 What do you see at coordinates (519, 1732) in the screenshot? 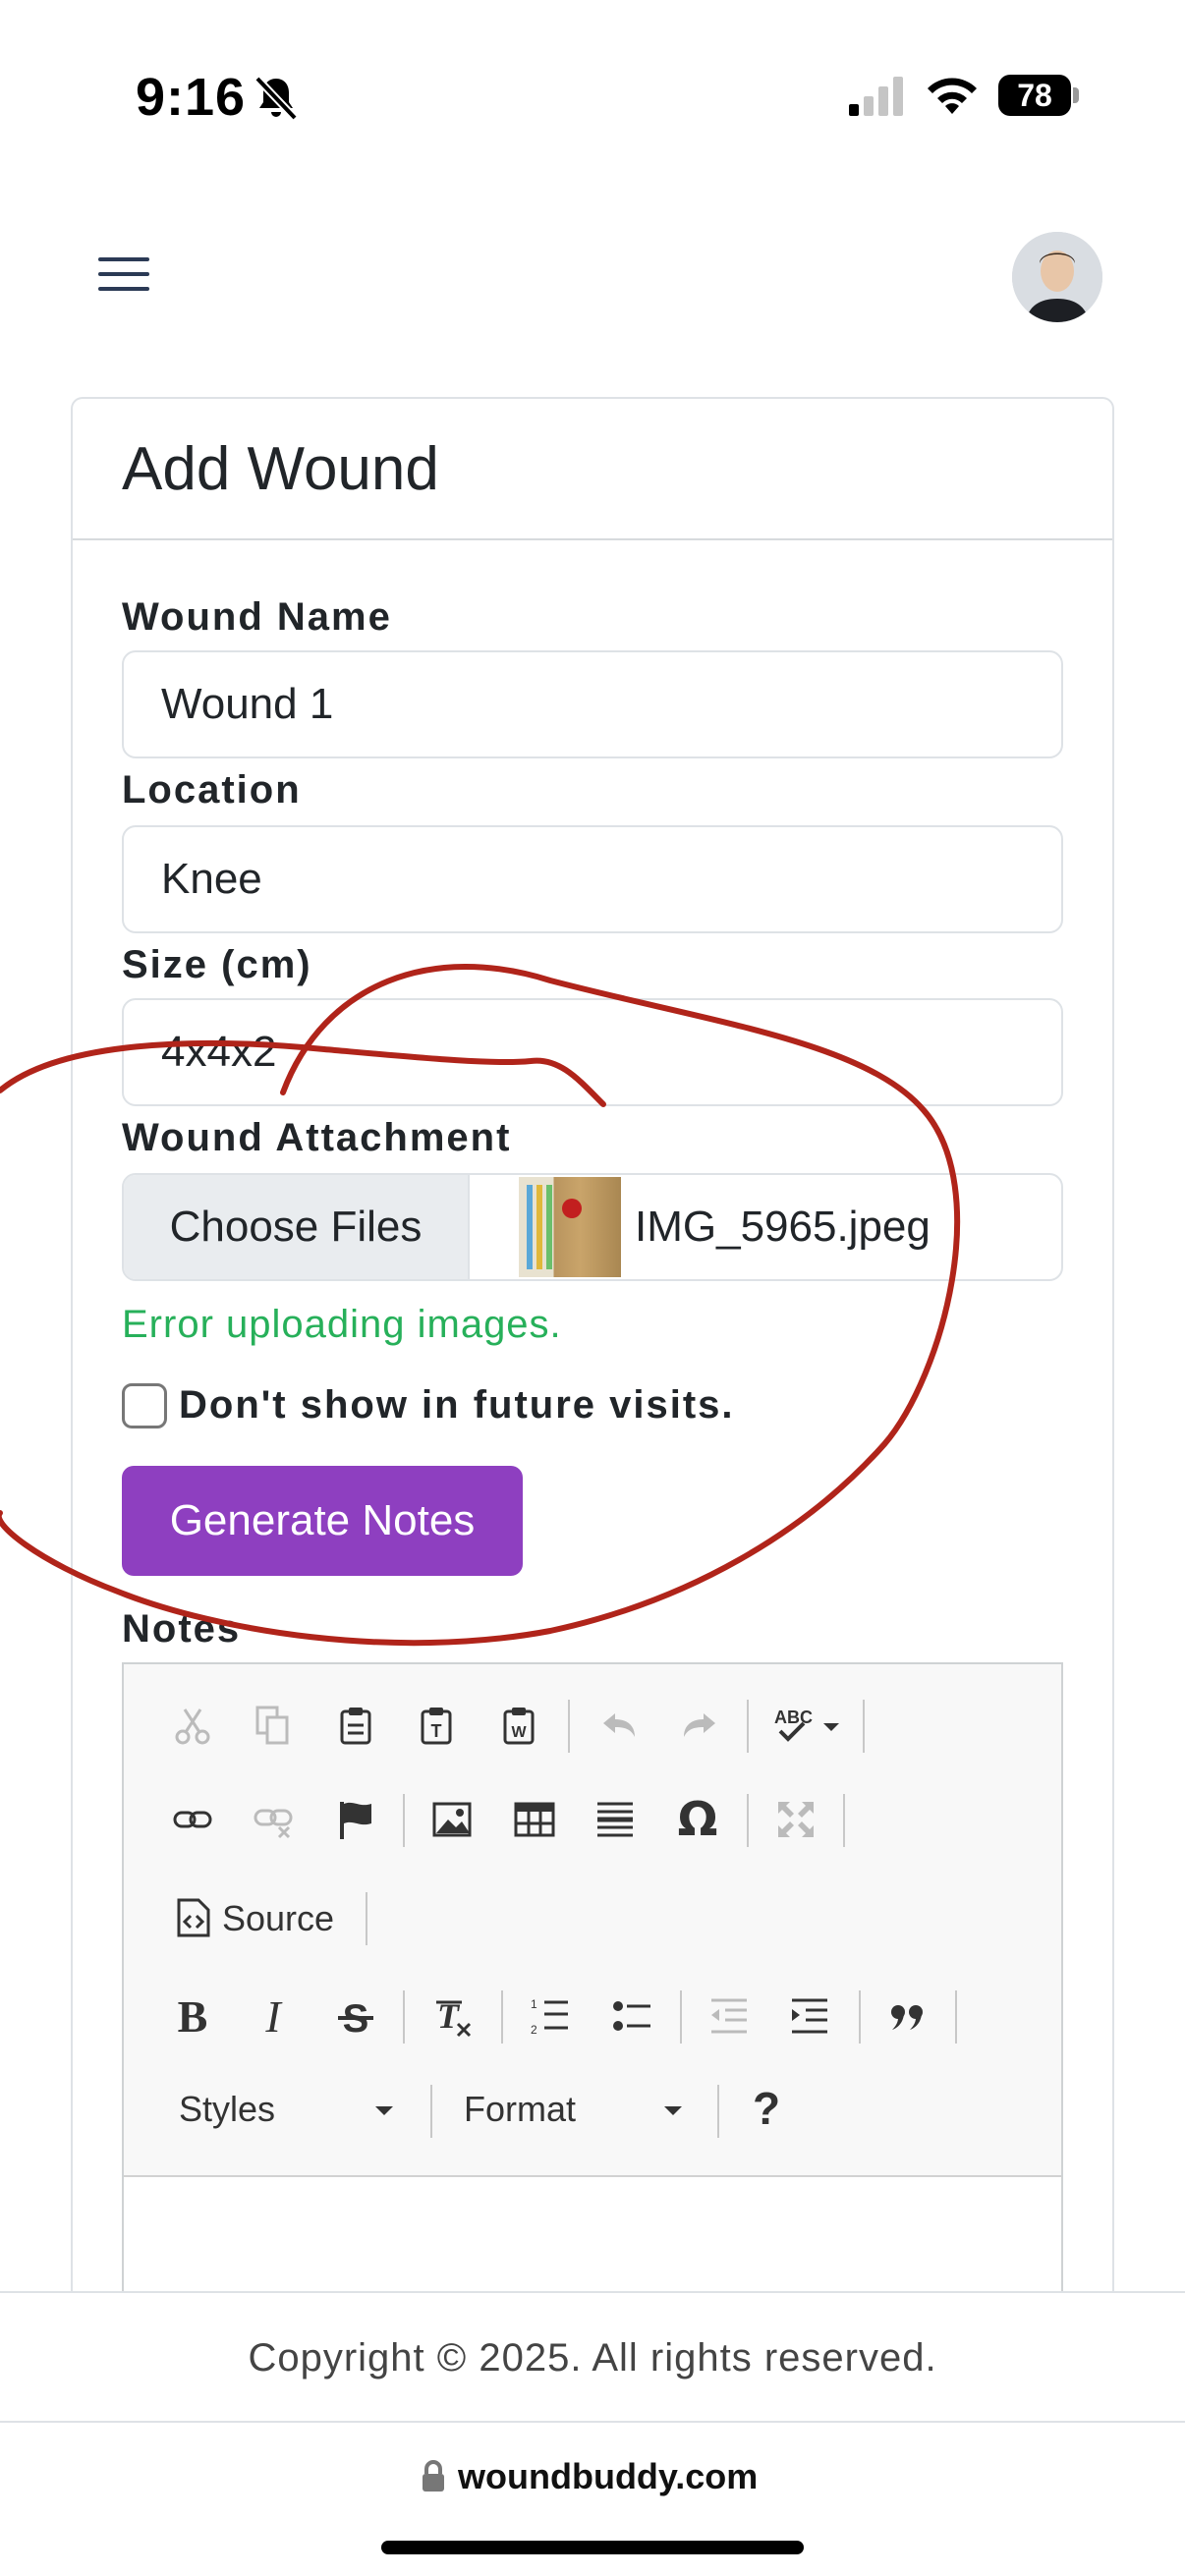
I see `svg-text: W` at bounding box center [519, 1732].